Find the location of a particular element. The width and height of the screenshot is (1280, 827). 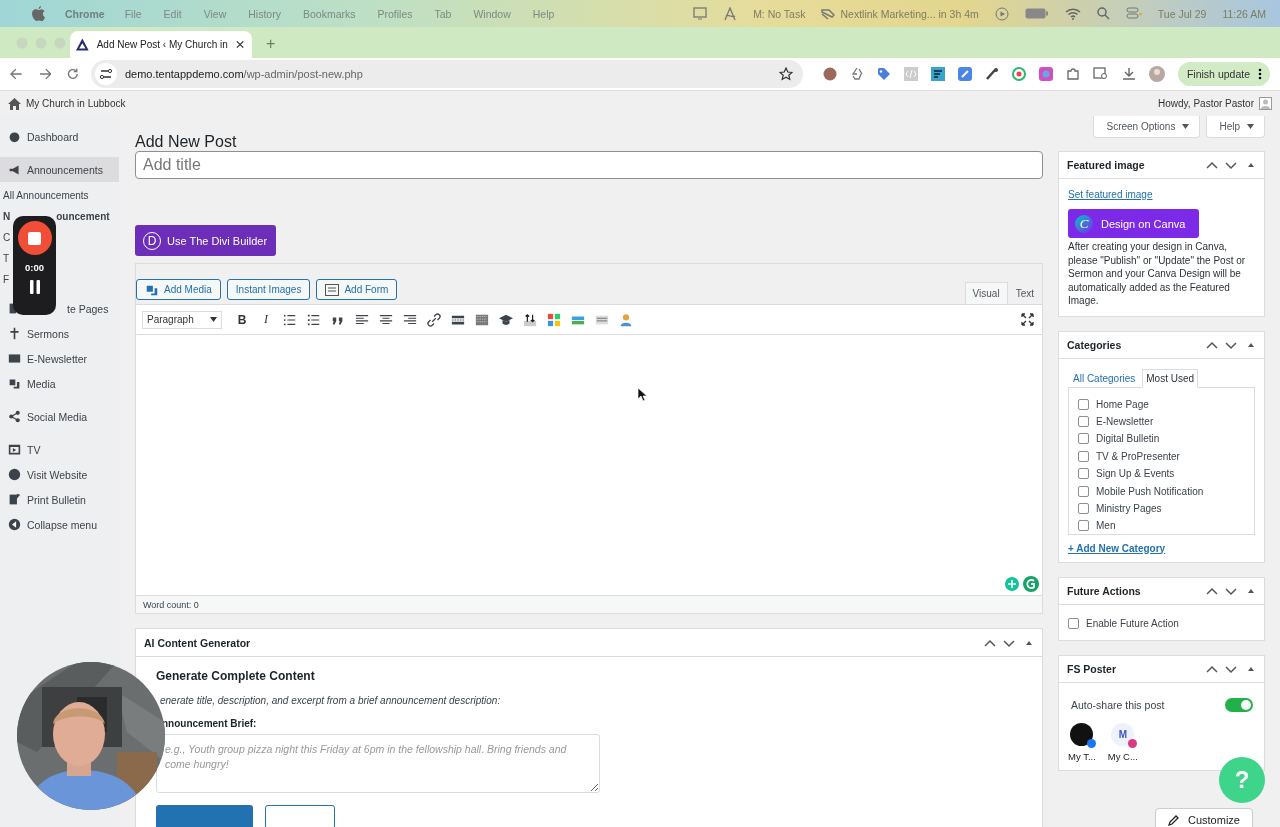

reload-icon is located at coordinates (73, 74).